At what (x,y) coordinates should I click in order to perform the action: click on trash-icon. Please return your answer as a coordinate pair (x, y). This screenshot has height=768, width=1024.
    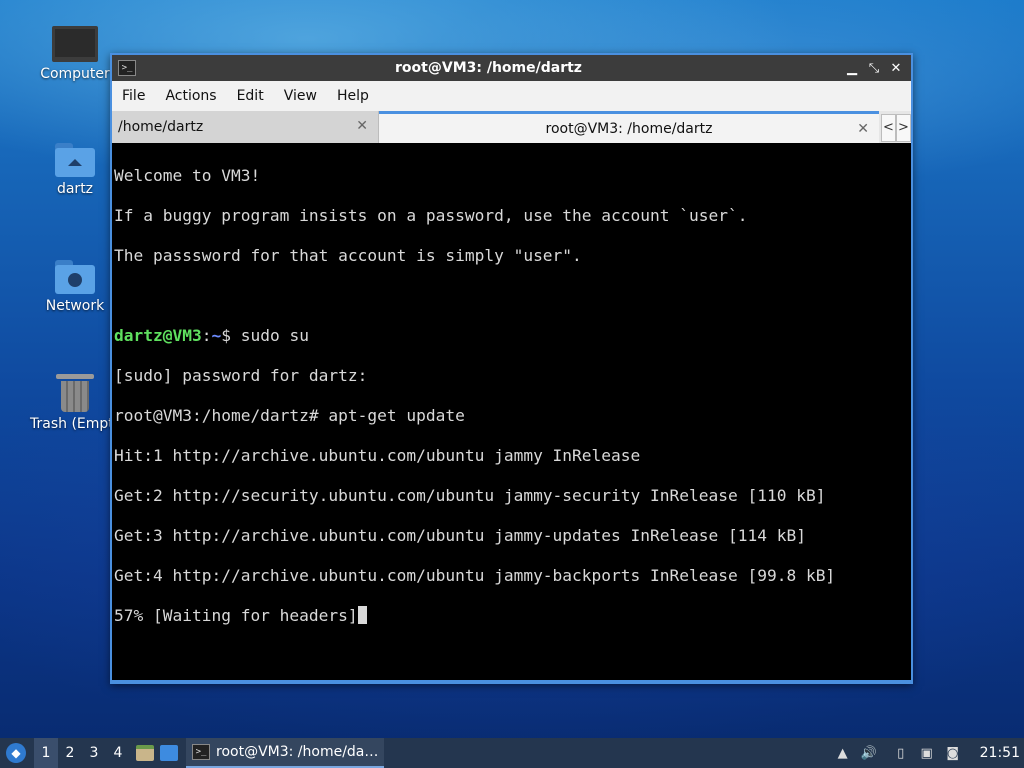
    Looking at the image, I should click on (75, 393).